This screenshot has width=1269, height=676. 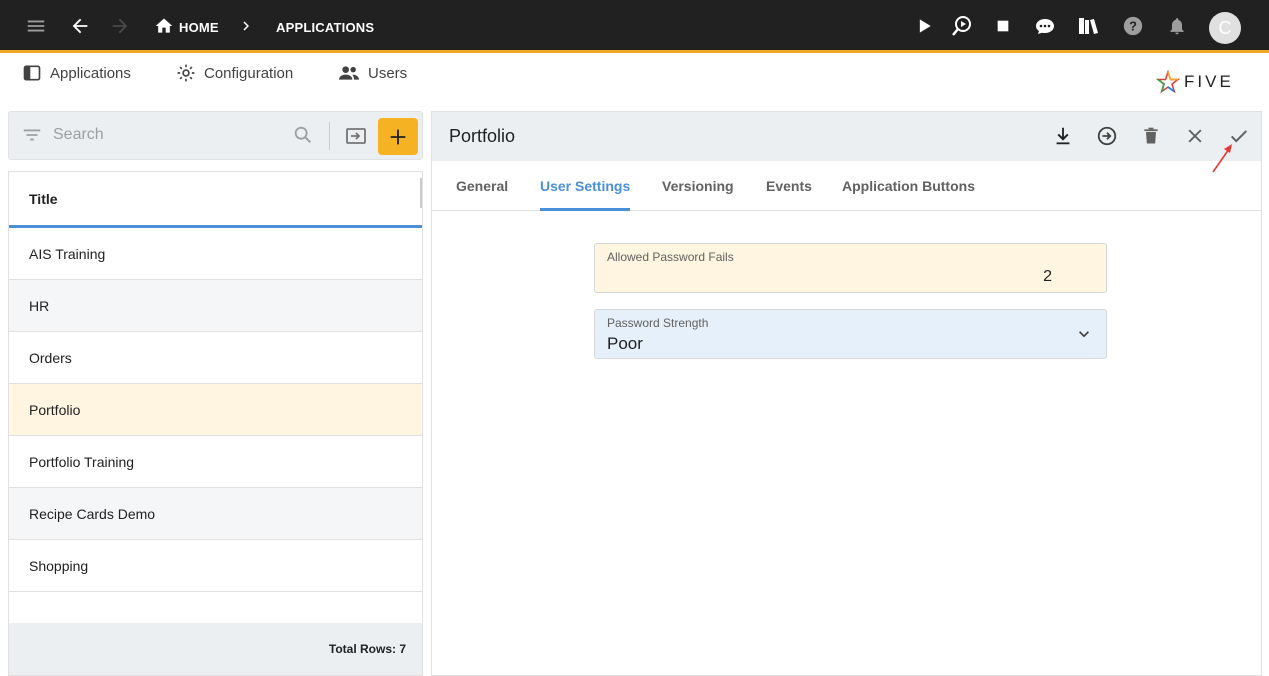 What do you see at coordinates (164, 26) in the screenshot?
I see `home-icon` at bounding box center [164, 26].